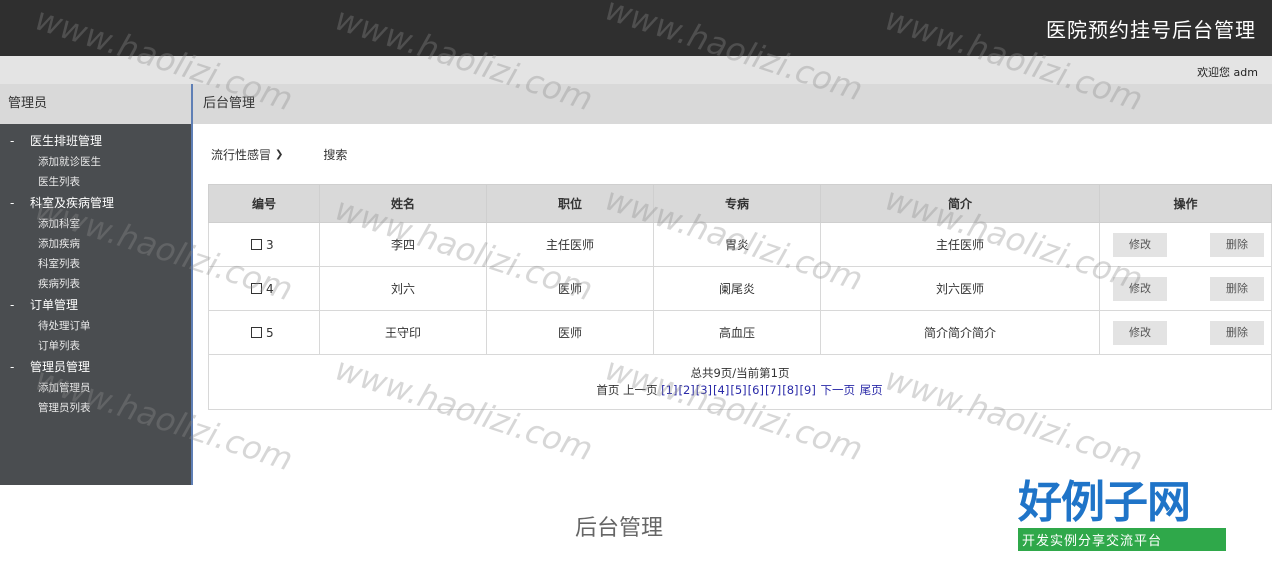 The image size is (1272, 570). What do you see at coordinates (686, 390) in the screenshot?
I see `page-link-2: [2]` at bounding box center [686, 390].